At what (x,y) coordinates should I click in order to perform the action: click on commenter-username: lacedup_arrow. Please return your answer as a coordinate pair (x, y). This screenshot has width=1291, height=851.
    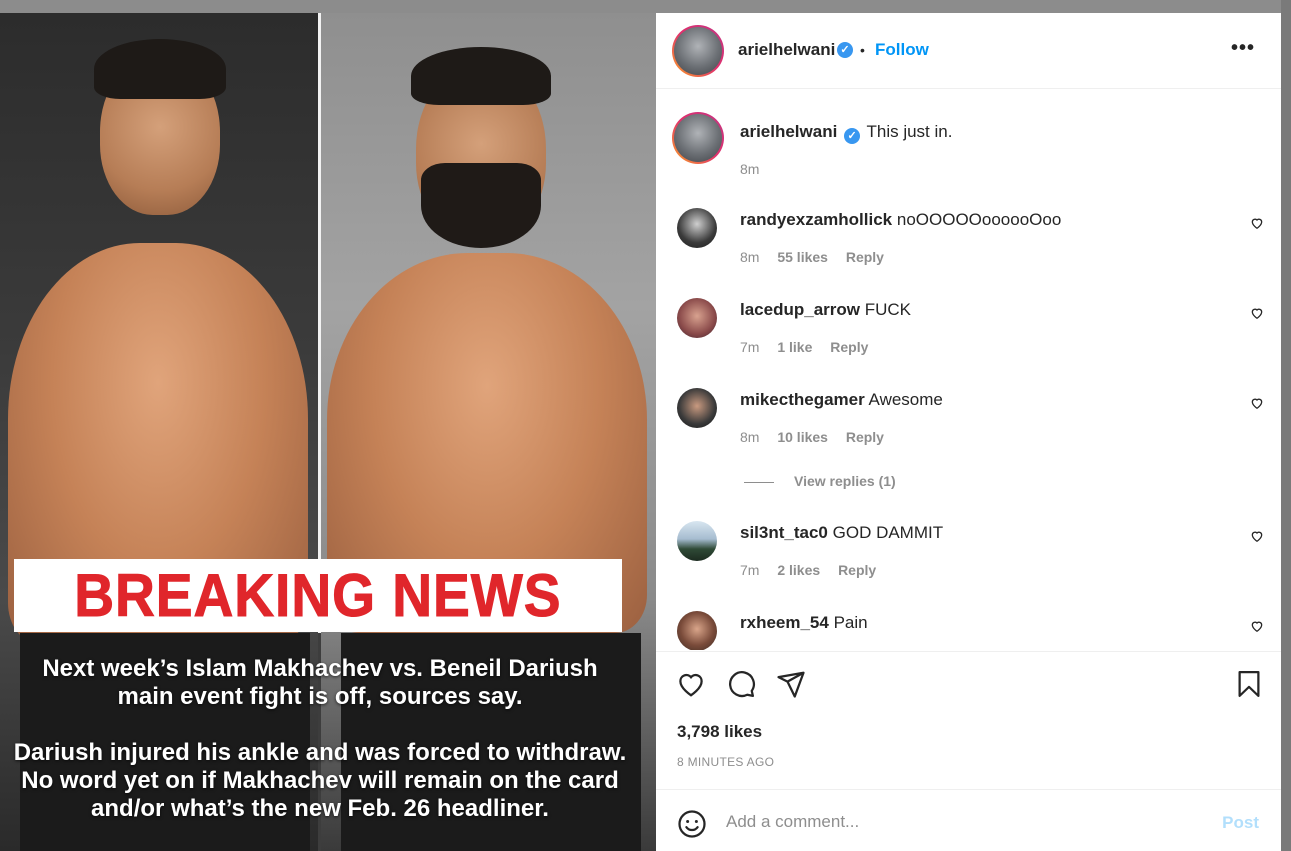
    Looking at the image, I should click on (800, 309).